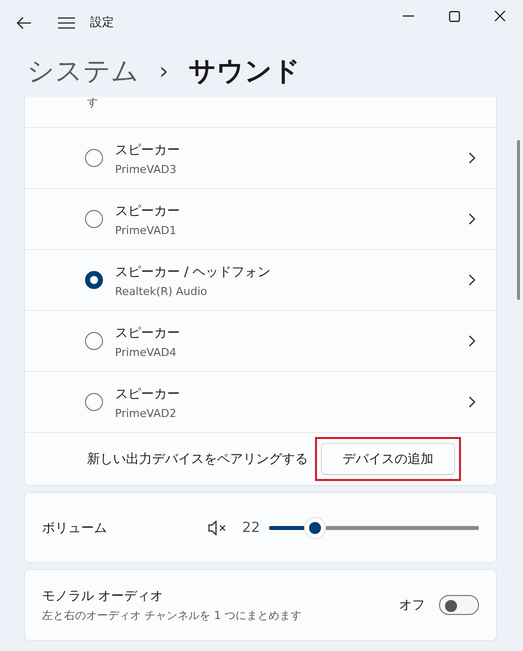 Image resolution: width=523 pixels, height=651 pixels. Describe the element at coordinates (500, 16) in the screenshot. I see `close-icon` at that location.